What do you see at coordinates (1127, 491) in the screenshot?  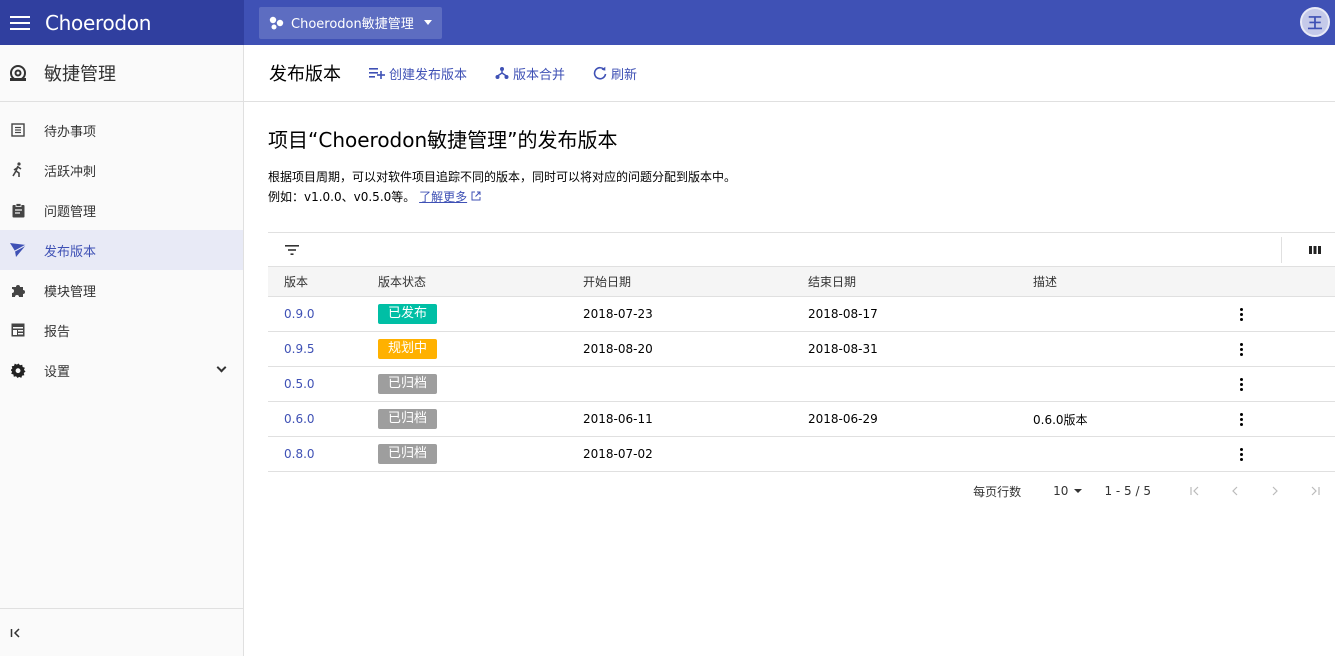 I see `page-range: 1 - 5 / 5` at bounding box center [1127, 491].